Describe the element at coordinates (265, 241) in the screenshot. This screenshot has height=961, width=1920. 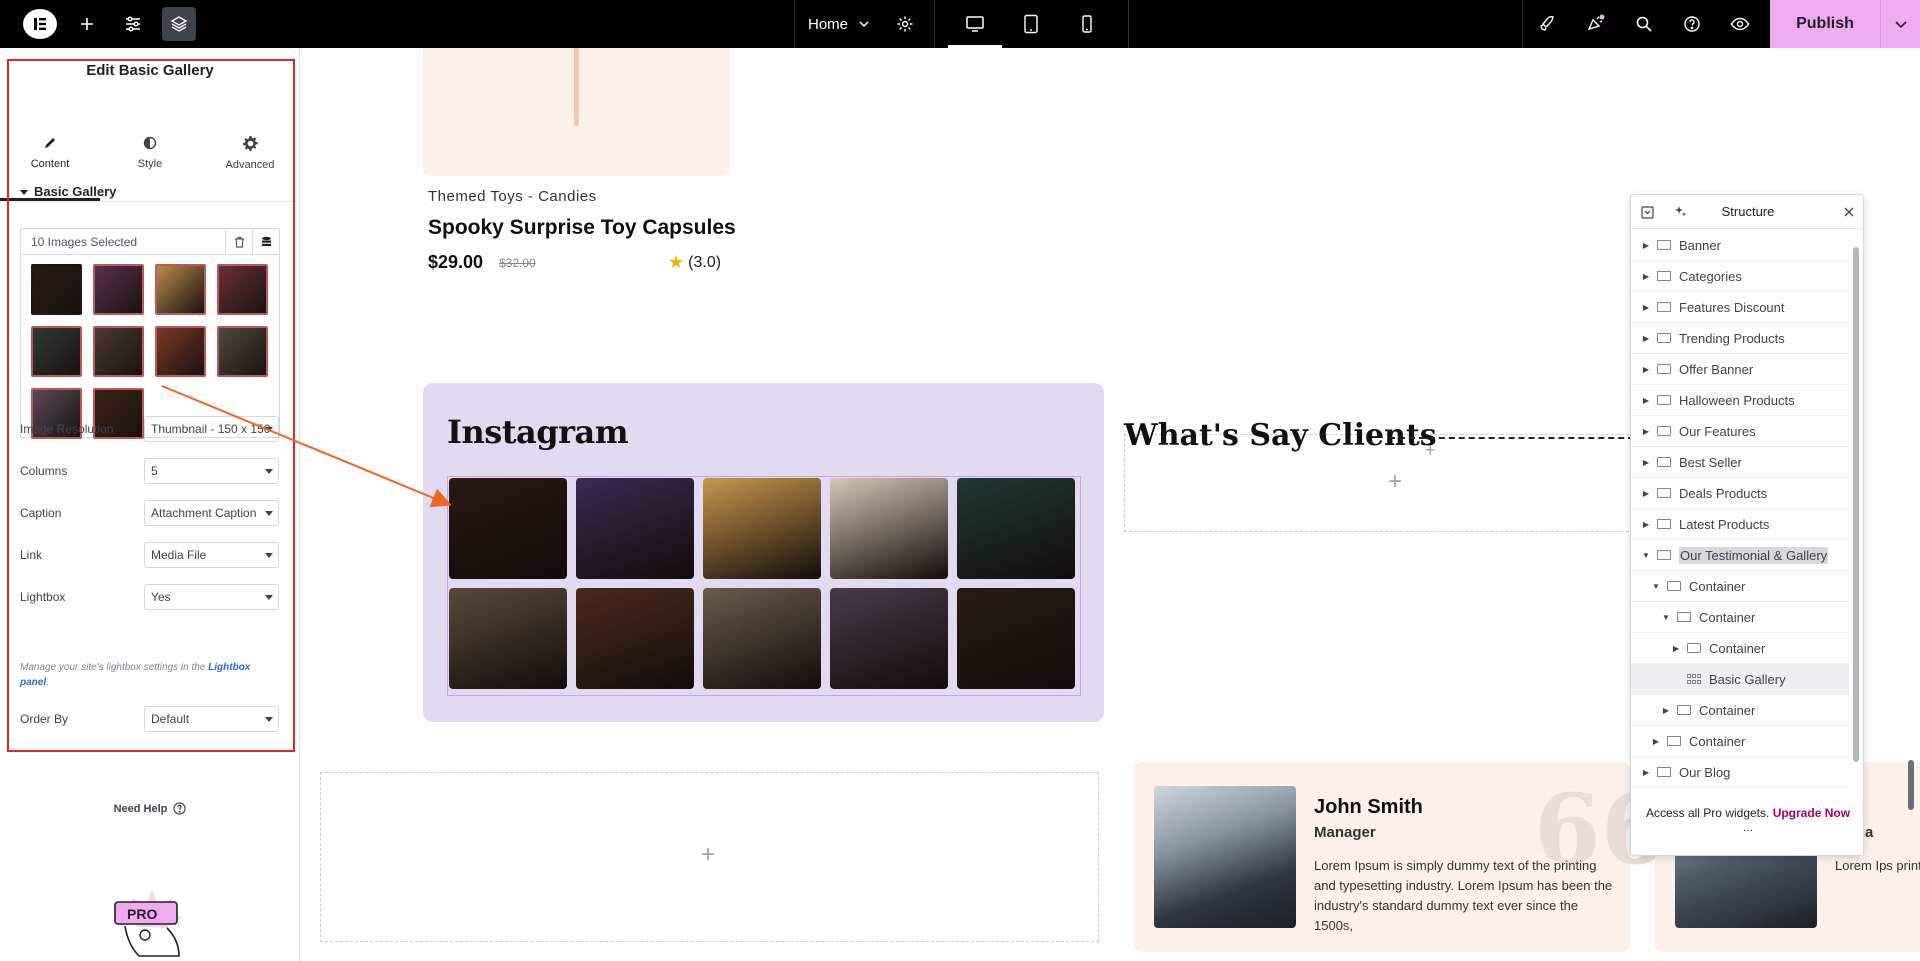
I see `database-icon` at that location.